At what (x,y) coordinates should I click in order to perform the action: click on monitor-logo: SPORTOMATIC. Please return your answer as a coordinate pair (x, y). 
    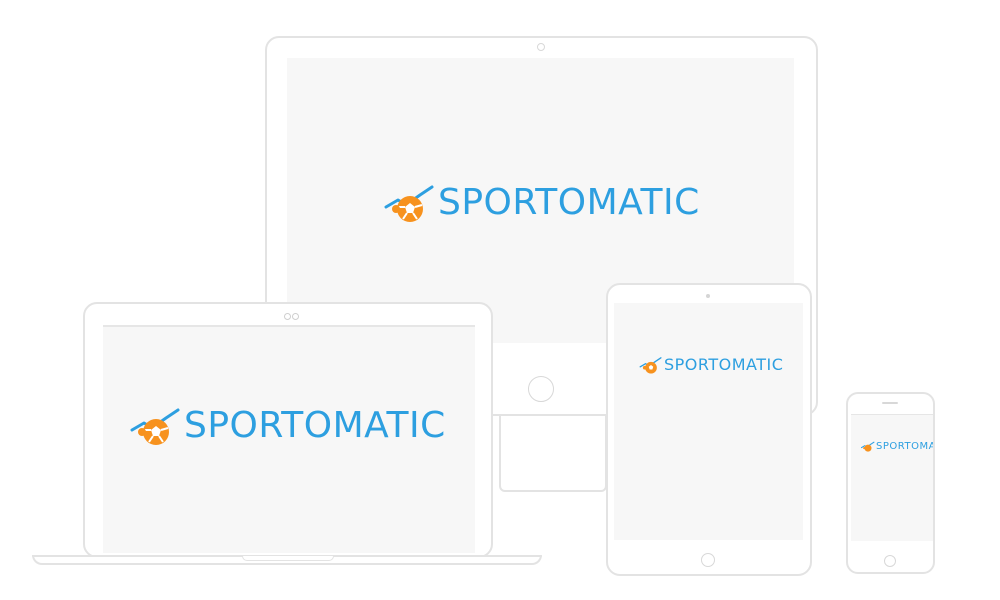
    Looking at the image, I should click on (542, 202).